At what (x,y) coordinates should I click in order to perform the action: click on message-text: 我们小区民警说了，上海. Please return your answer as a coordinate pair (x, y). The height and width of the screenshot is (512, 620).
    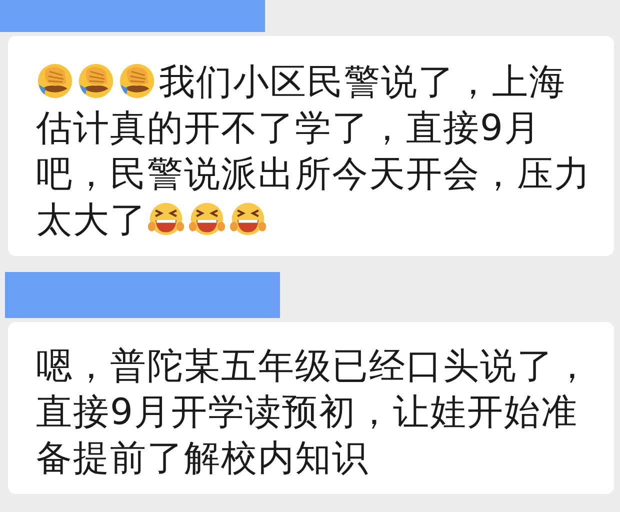
    Looking at the image, I should click on (362, 83).